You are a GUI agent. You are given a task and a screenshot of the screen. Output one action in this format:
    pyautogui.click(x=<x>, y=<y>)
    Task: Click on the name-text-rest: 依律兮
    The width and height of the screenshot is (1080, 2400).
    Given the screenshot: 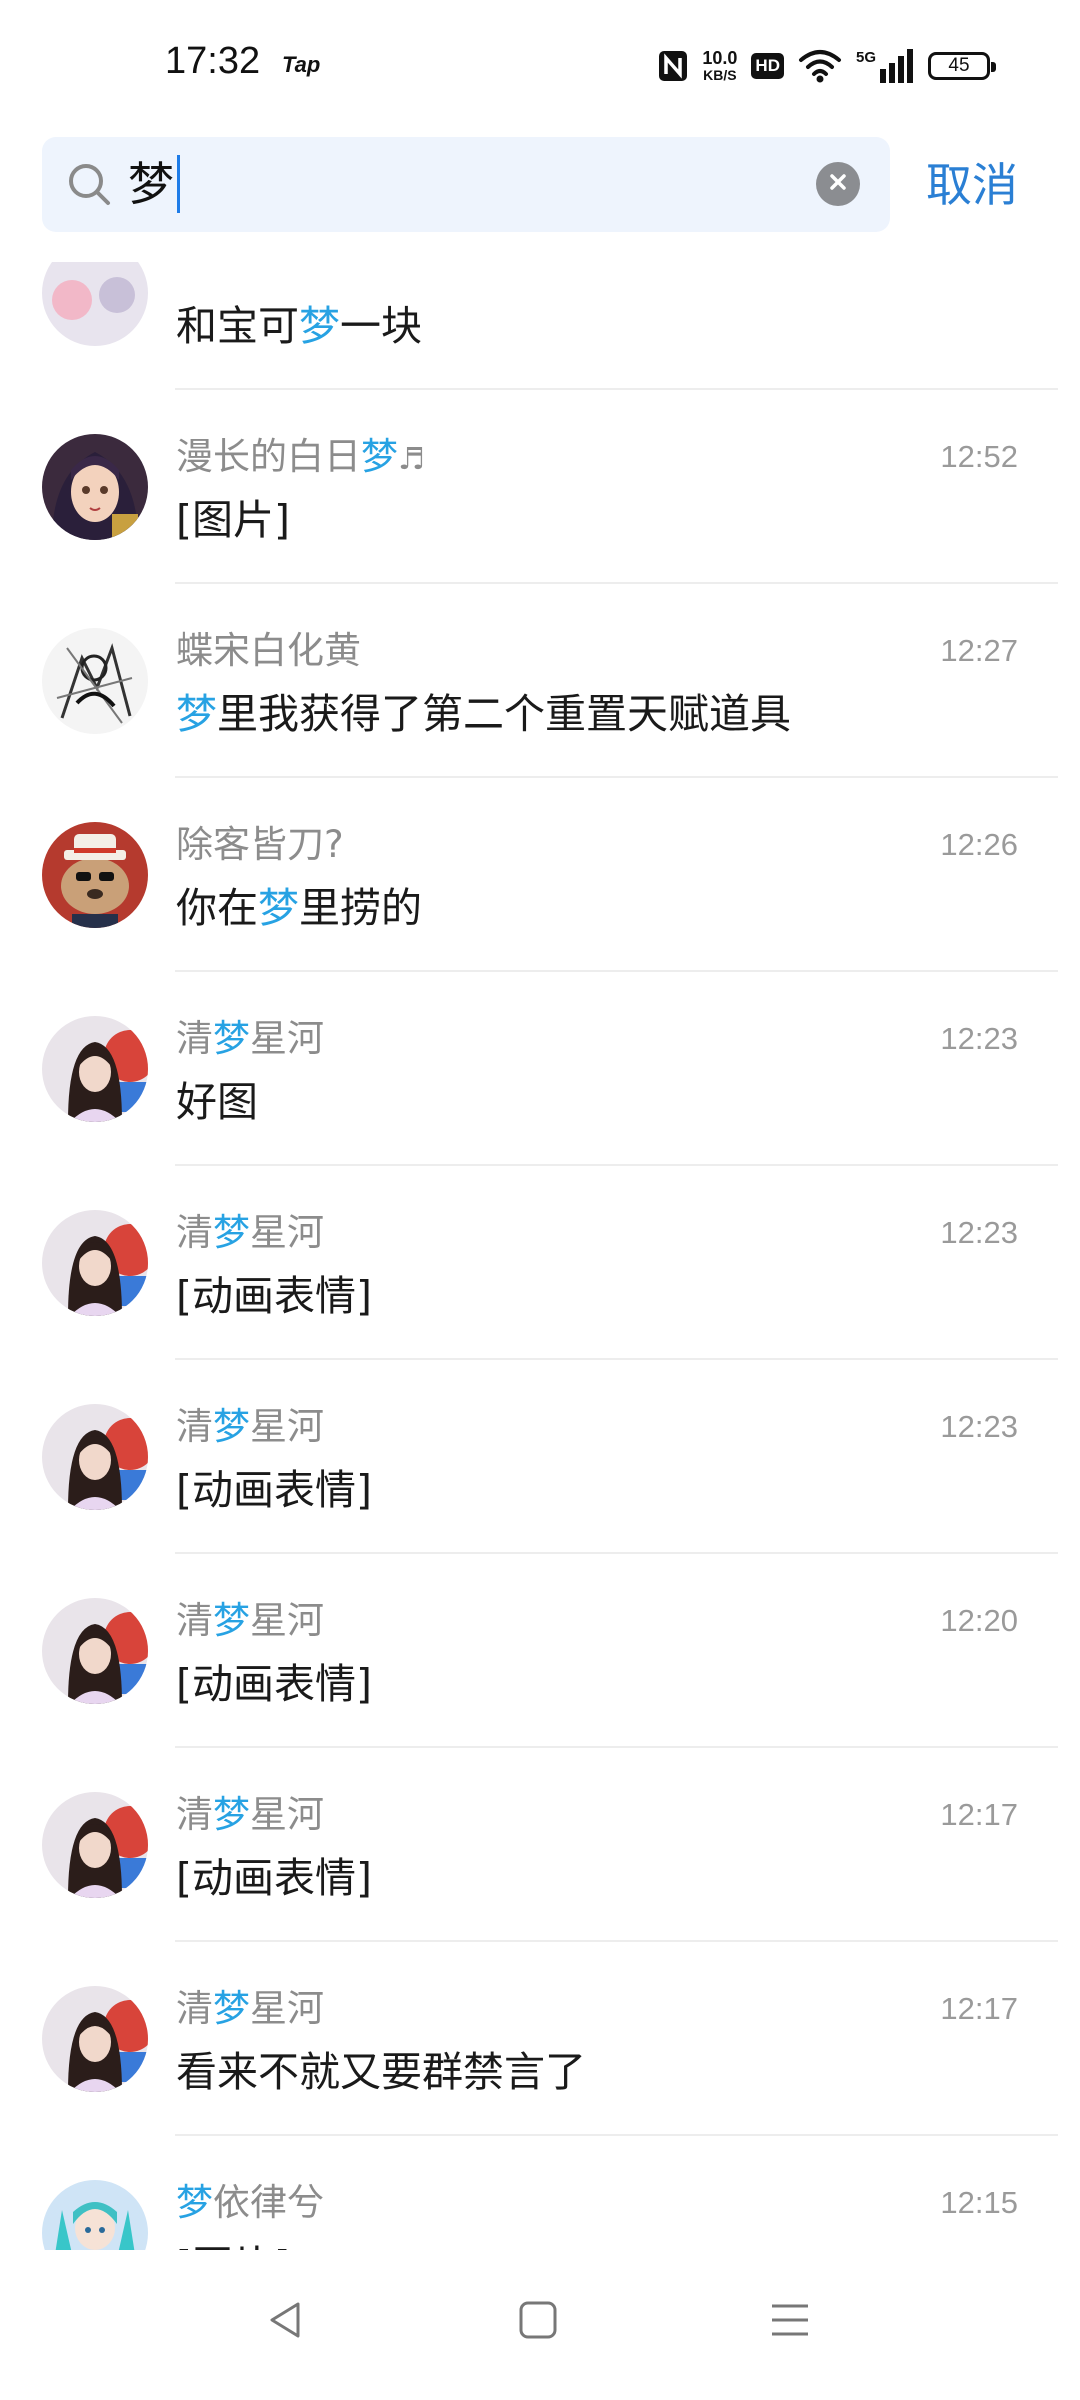 What is the action you would take?
    pyautogui.click(x=268, y=2202)
    